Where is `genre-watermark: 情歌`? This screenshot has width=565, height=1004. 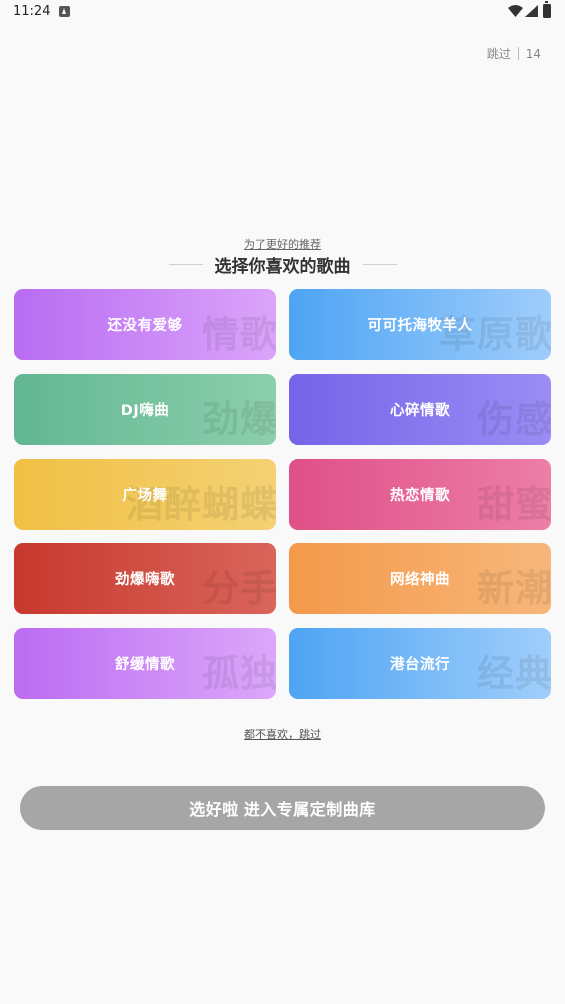
genre-watermark: 情歌 is located at coordinates (239, 334).